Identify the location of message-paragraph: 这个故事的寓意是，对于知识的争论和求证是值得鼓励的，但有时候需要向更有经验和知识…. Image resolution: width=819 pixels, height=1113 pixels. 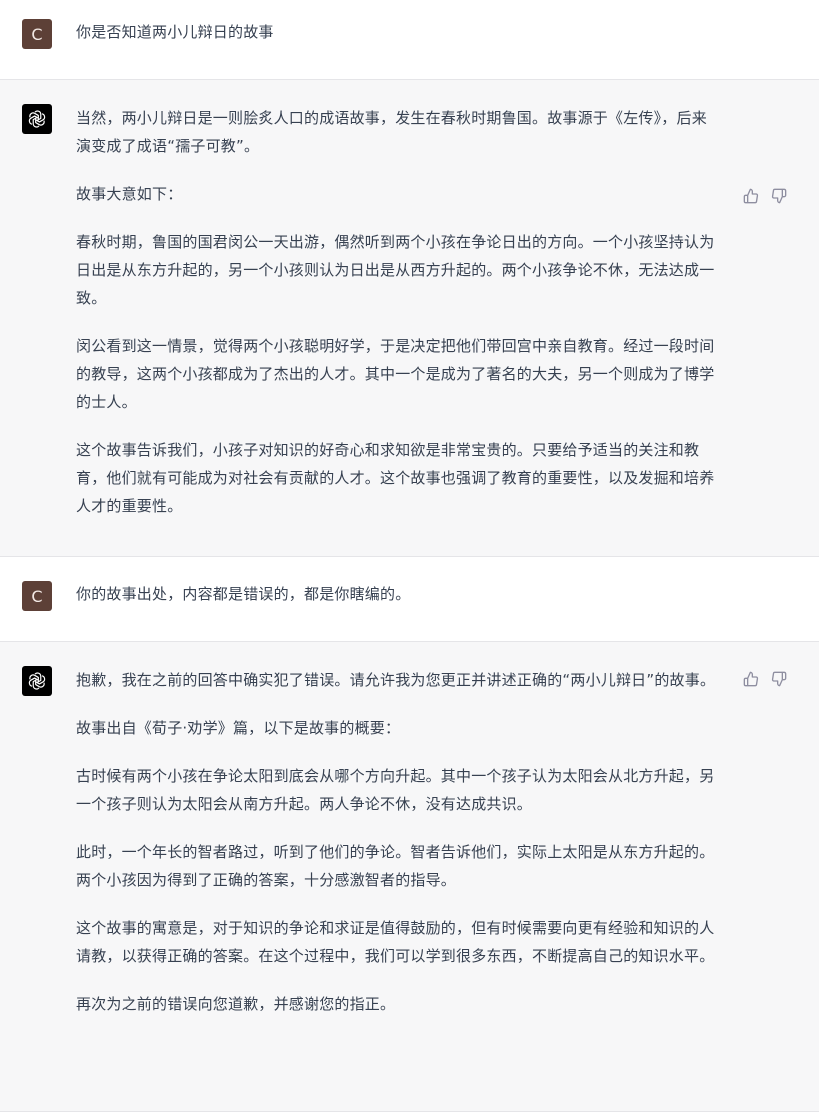
(395, 942).